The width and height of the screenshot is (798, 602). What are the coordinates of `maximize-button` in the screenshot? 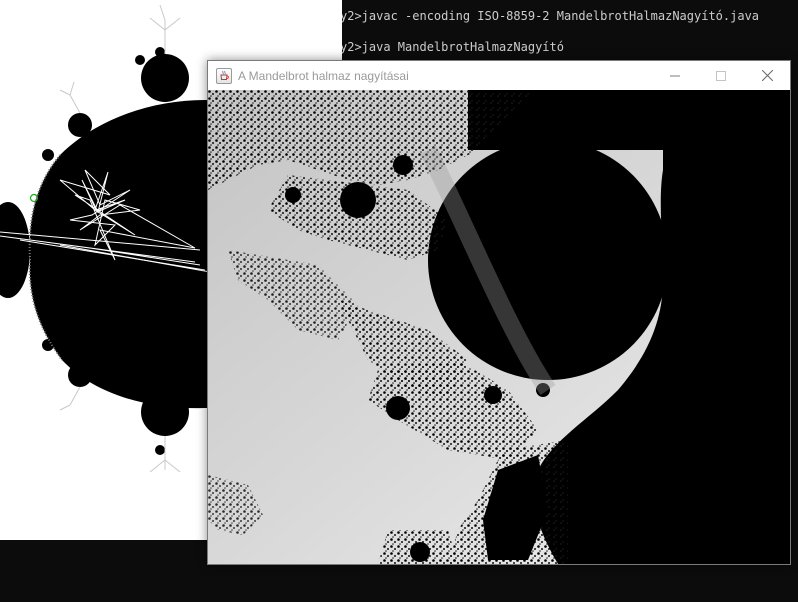 It's located at (721, 75).